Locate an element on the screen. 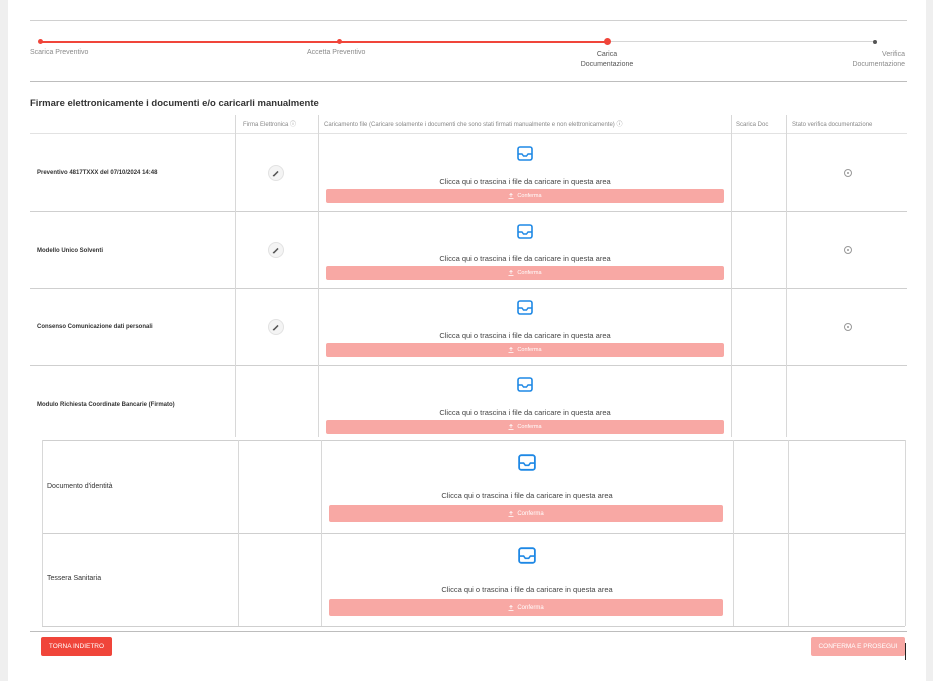  step-label-4-line2: Documentazione is located at coordinates (878, 64).